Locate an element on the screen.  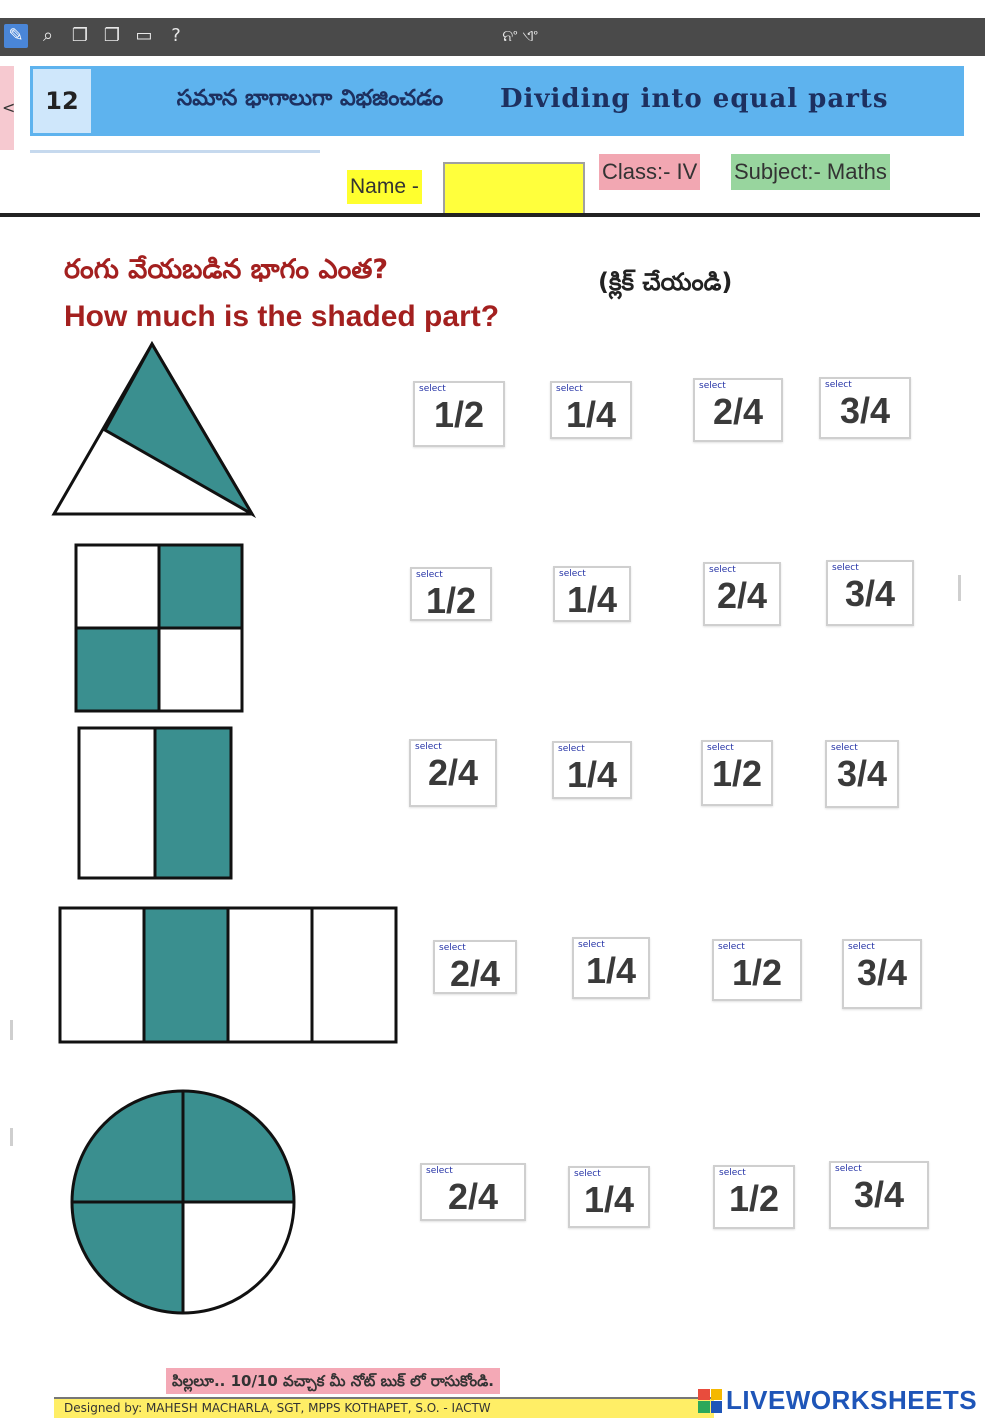
brand-name: LIVEWORKSHEETS is located at coordinates (852, 1400).